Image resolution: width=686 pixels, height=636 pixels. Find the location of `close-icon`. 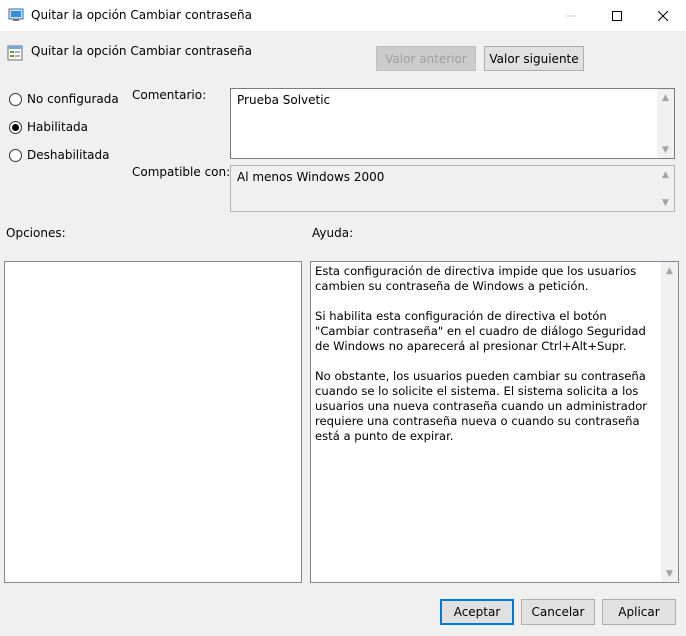

close-icon is located at coordinates (663, 15).